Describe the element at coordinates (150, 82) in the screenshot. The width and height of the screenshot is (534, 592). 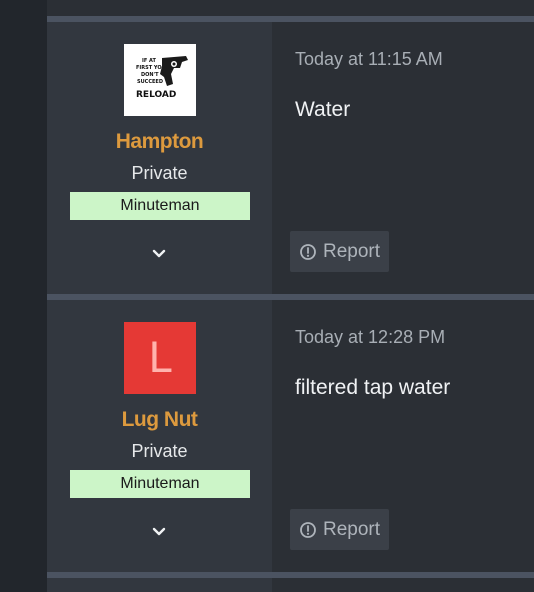
I see `svg-text: SUCCEED` at that location.